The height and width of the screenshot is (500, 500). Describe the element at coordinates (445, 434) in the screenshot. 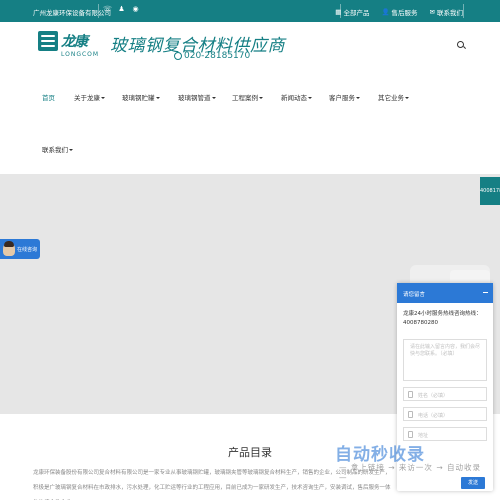

I see `address-field: 地址` at that location.